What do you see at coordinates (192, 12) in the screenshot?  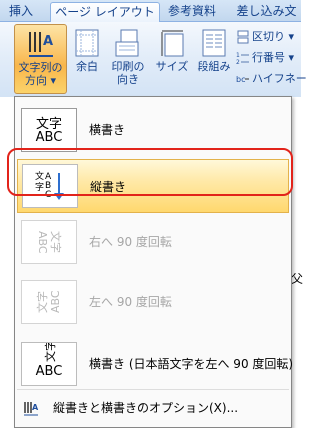 I see `tab-references: 参考資料` at bounding box center [192, 12].